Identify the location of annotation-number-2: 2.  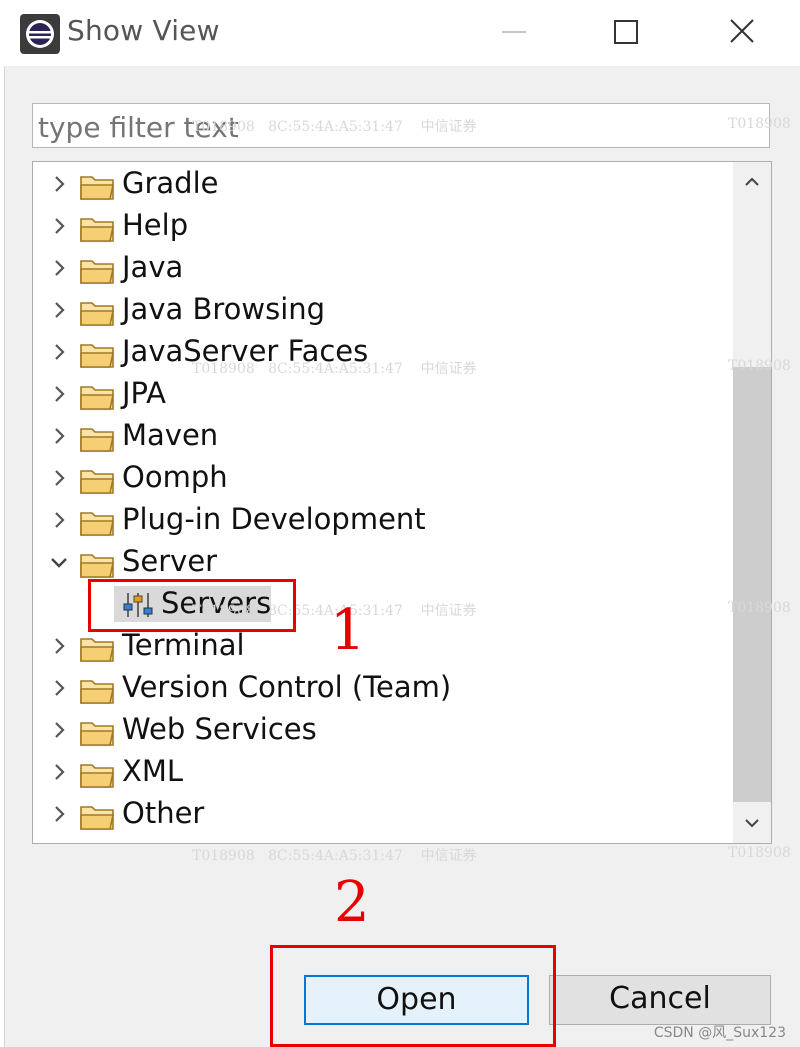
(352, 902).